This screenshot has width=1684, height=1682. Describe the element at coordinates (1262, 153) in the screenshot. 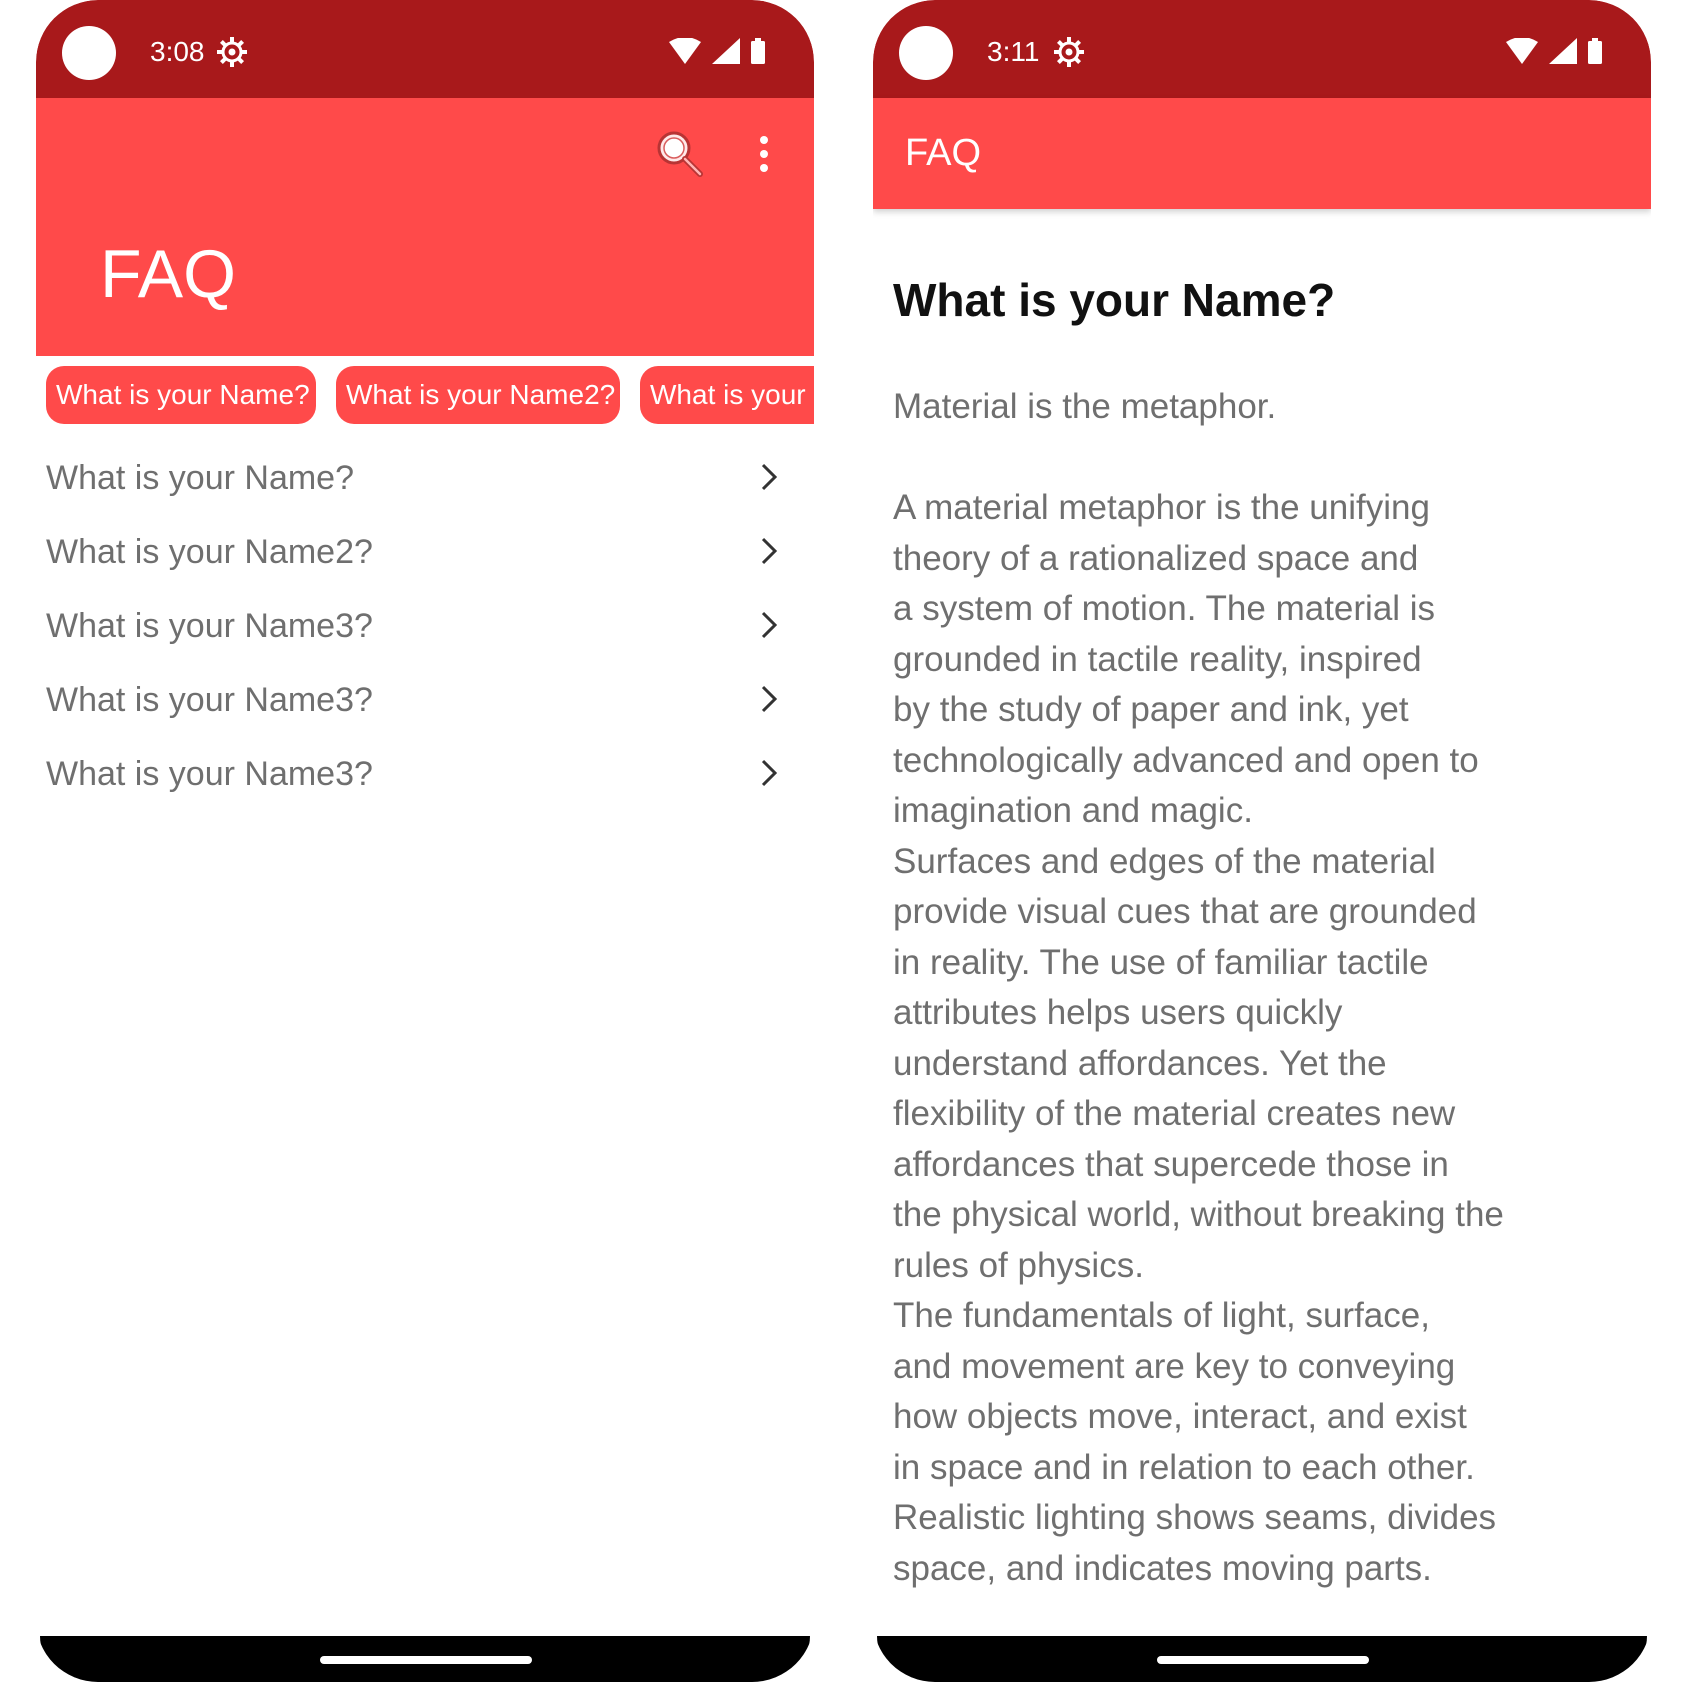

I see `app-bar: FAQ` at that location.